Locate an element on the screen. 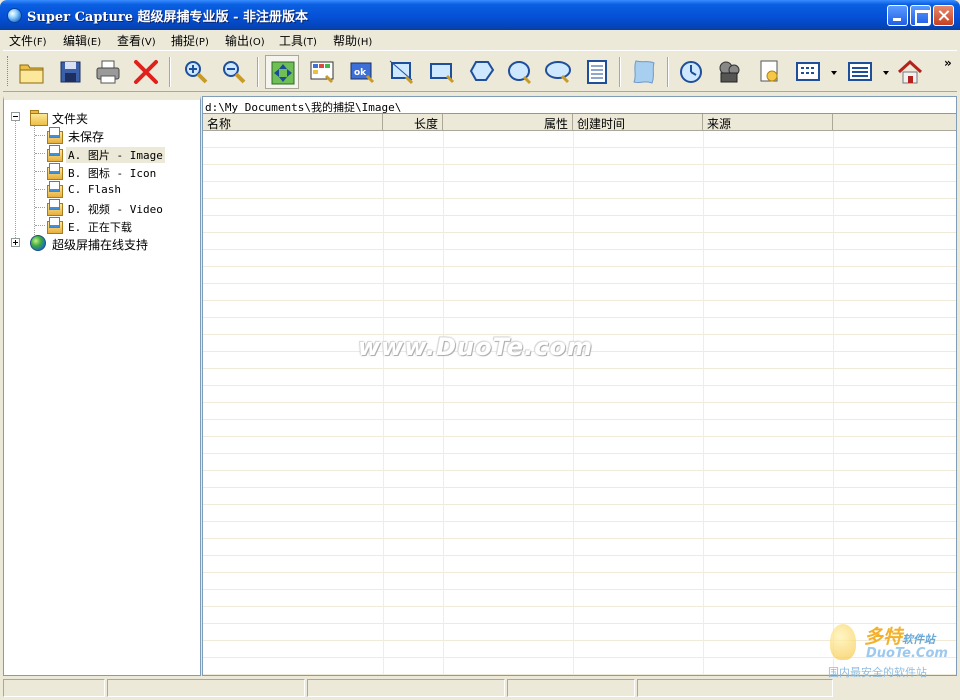 The height and width of the screenshot is (700, 960). round-capture-icon is located at coordinates (558, 72).